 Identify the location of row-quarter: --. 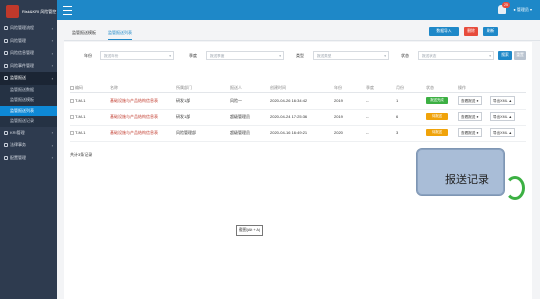
(367, 132).